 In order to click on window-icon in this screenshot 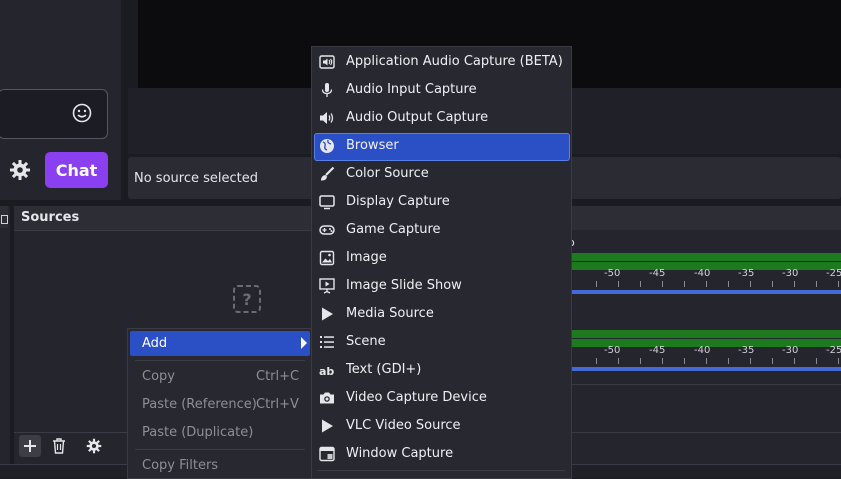, I will do `click(327, 454)`.